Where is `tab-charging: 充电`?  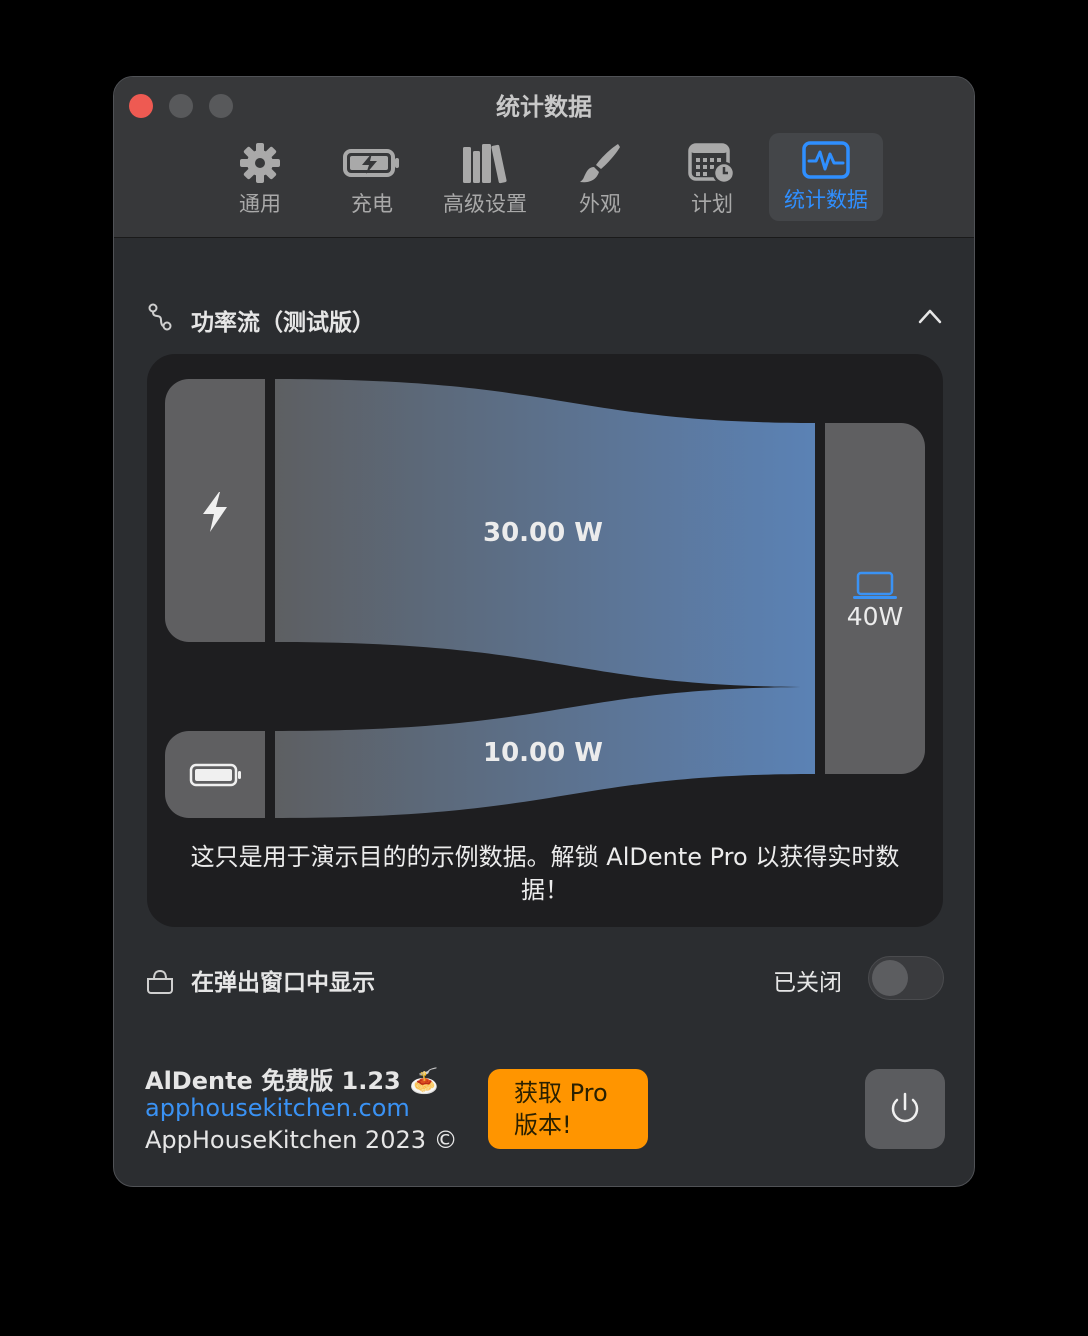
tab-charging: 充电 is located at coordinates (372, 177).